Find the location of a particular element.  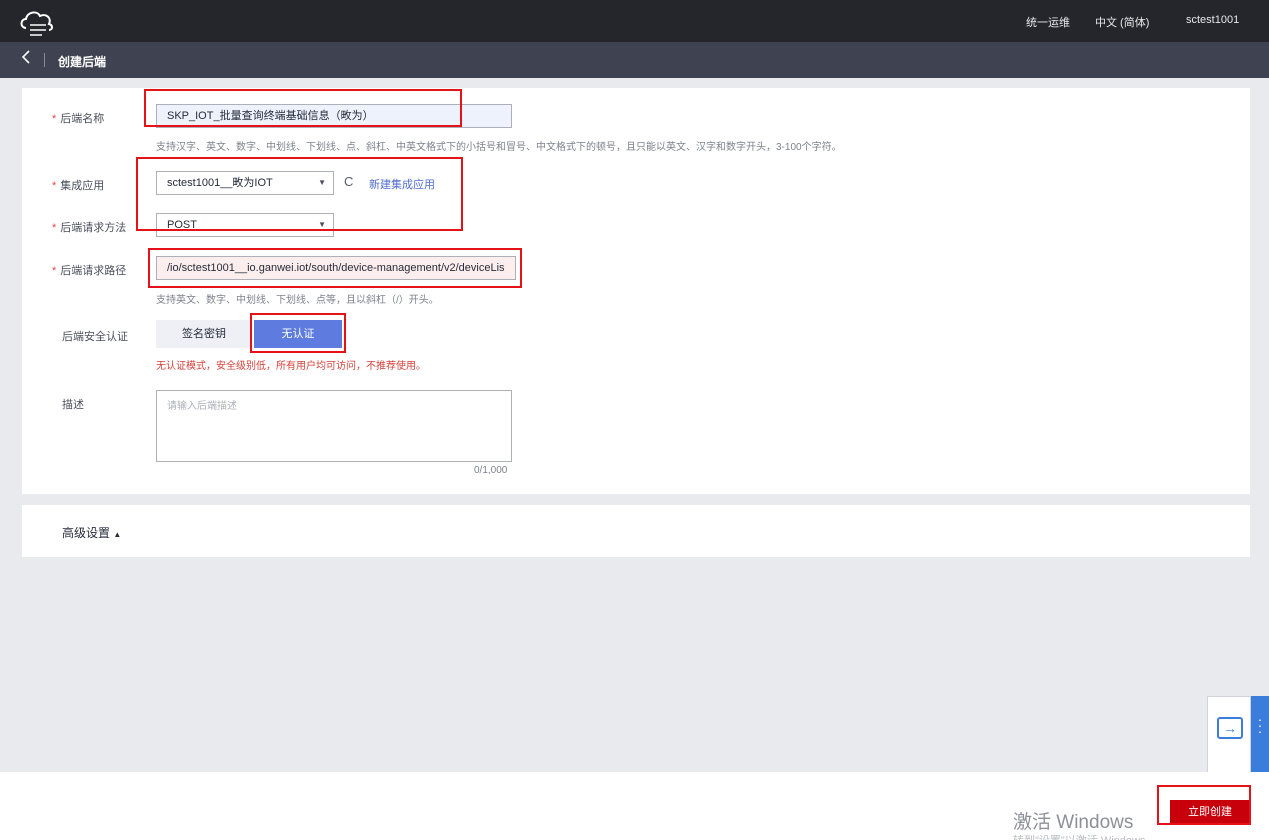

request-method-label-text: 后端请求方法 is located at coordinates (93, 228).